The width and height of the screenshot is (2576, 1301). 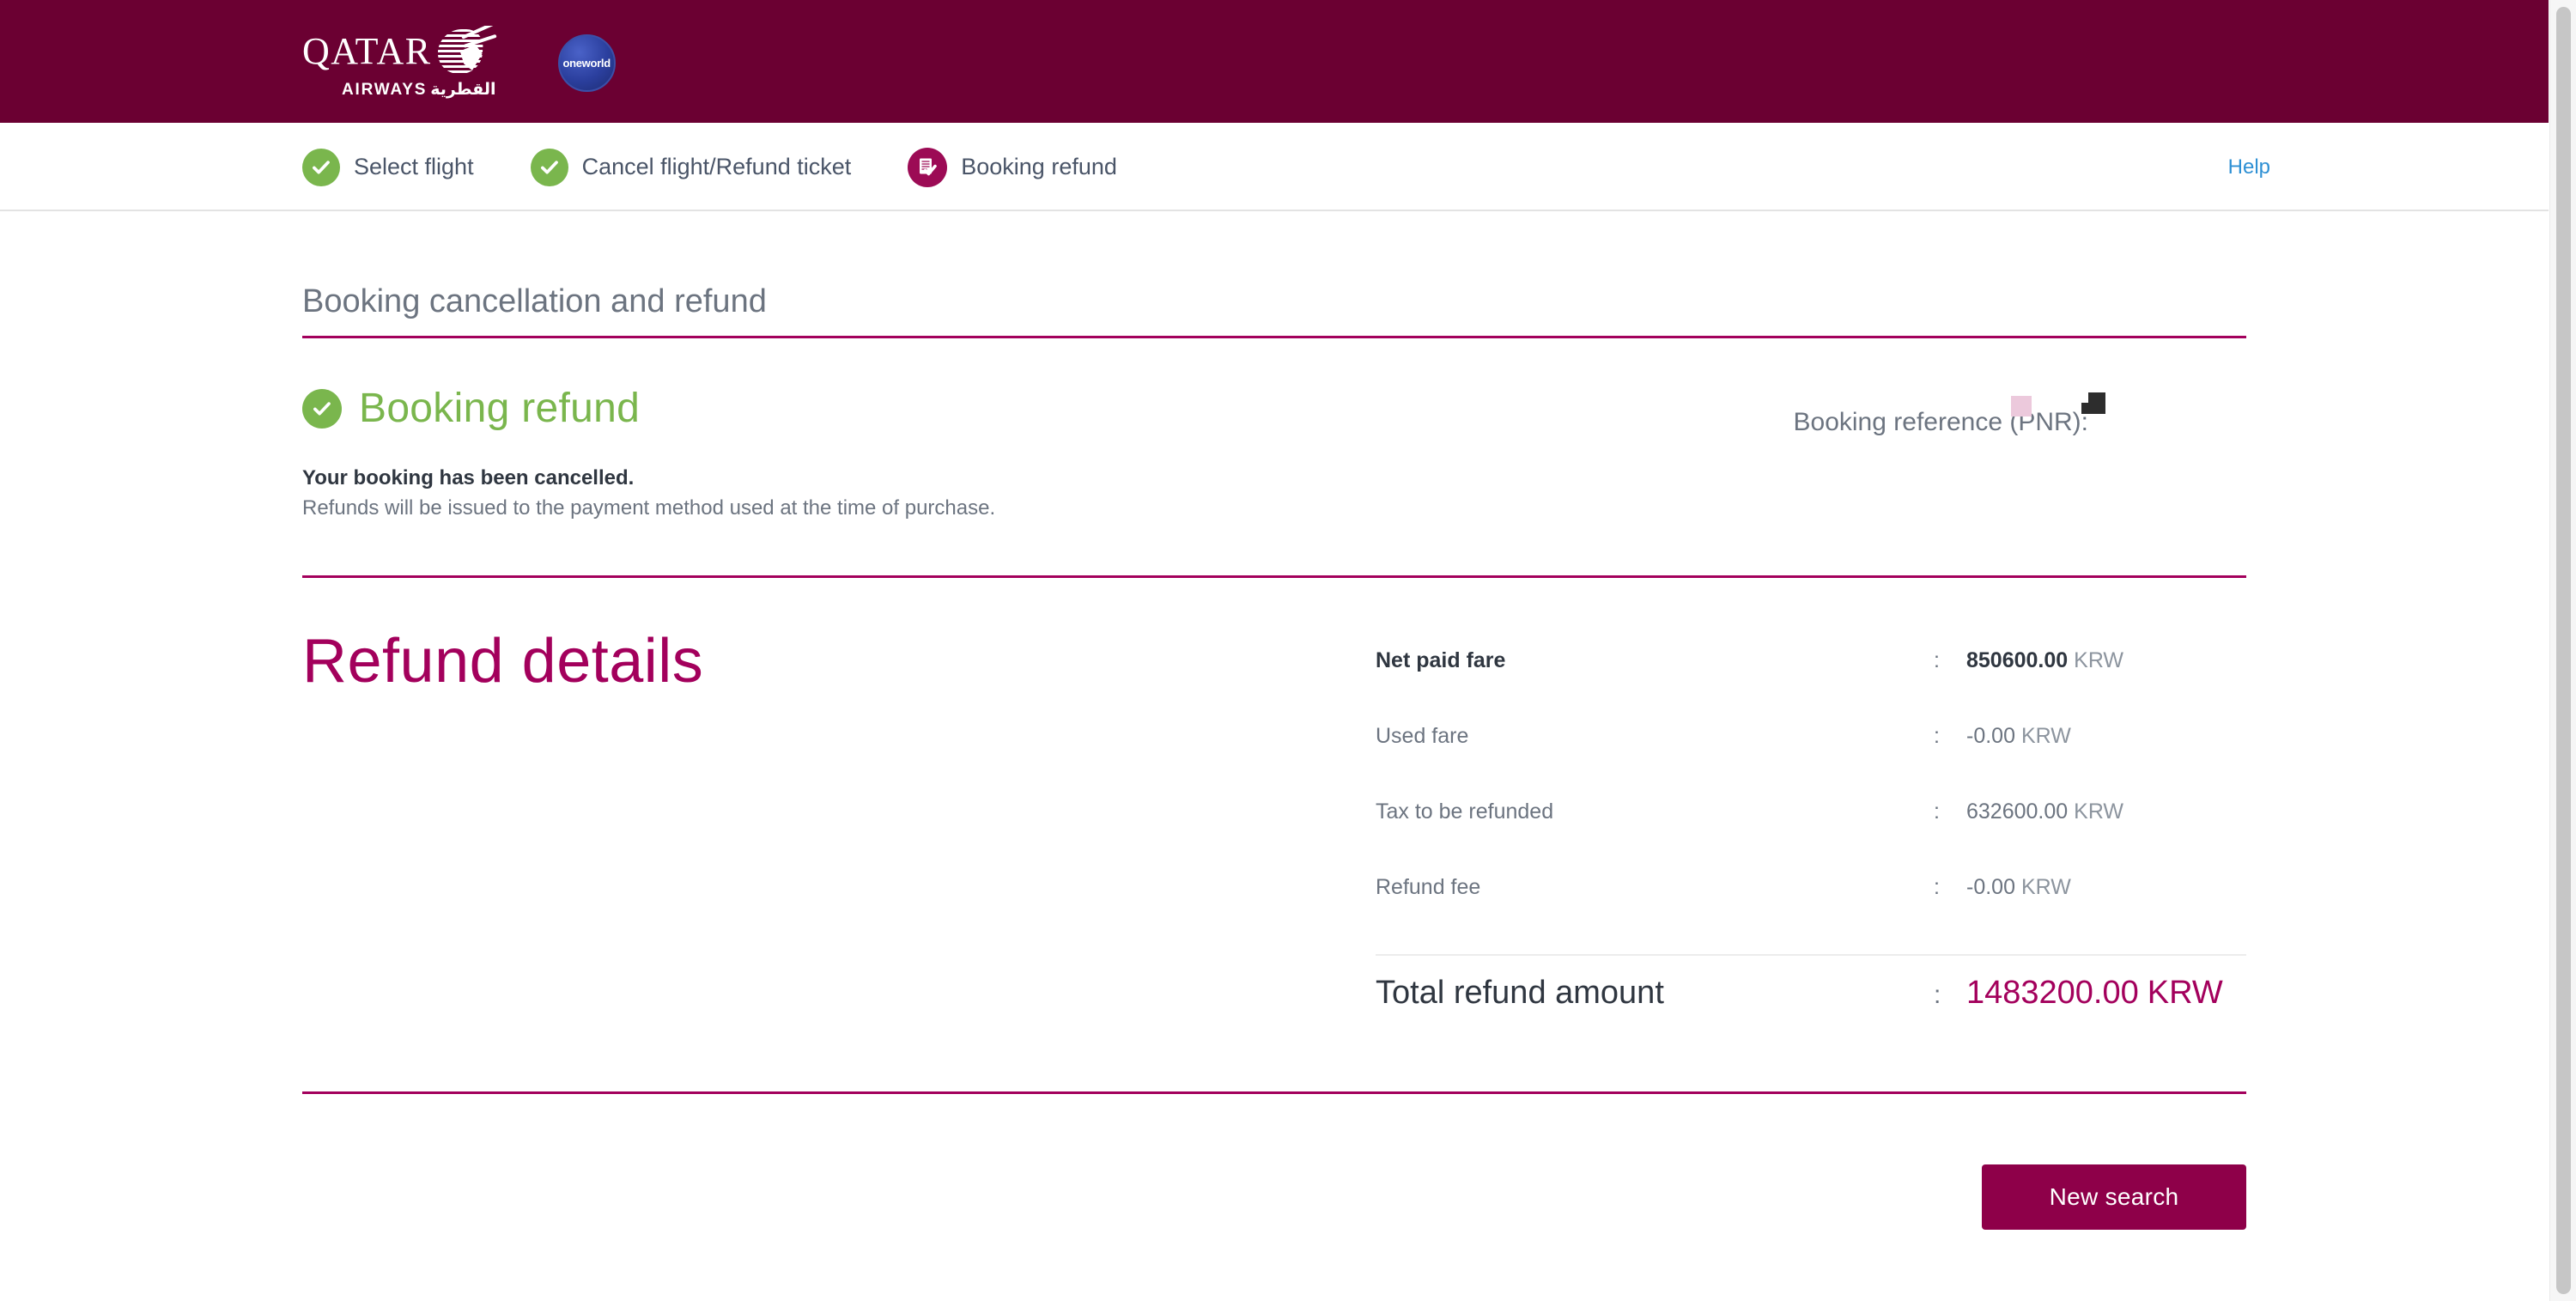 What do you see at coordinates (469, 52) in the screenshot?
I see `oryx-icon` at bounding box center [469, 52].